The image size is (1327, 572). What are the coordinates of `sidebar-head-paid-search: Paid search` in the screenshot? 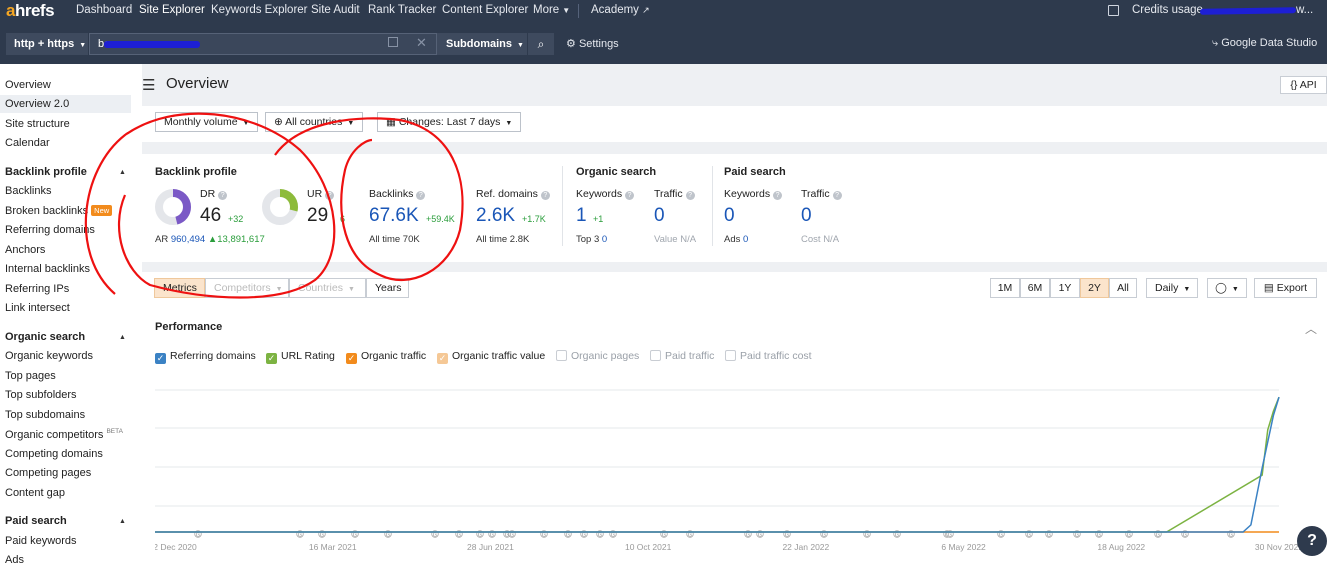 It's located at (36, 521).